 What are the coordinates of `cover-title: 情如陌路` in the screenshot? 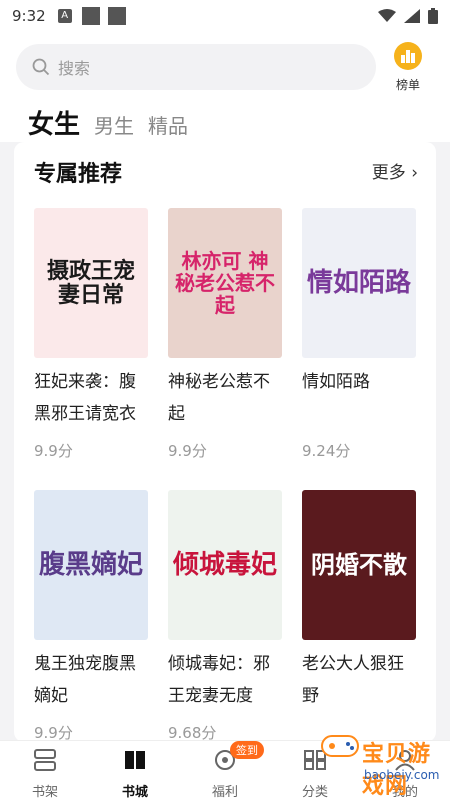 It's located at (358, 282).